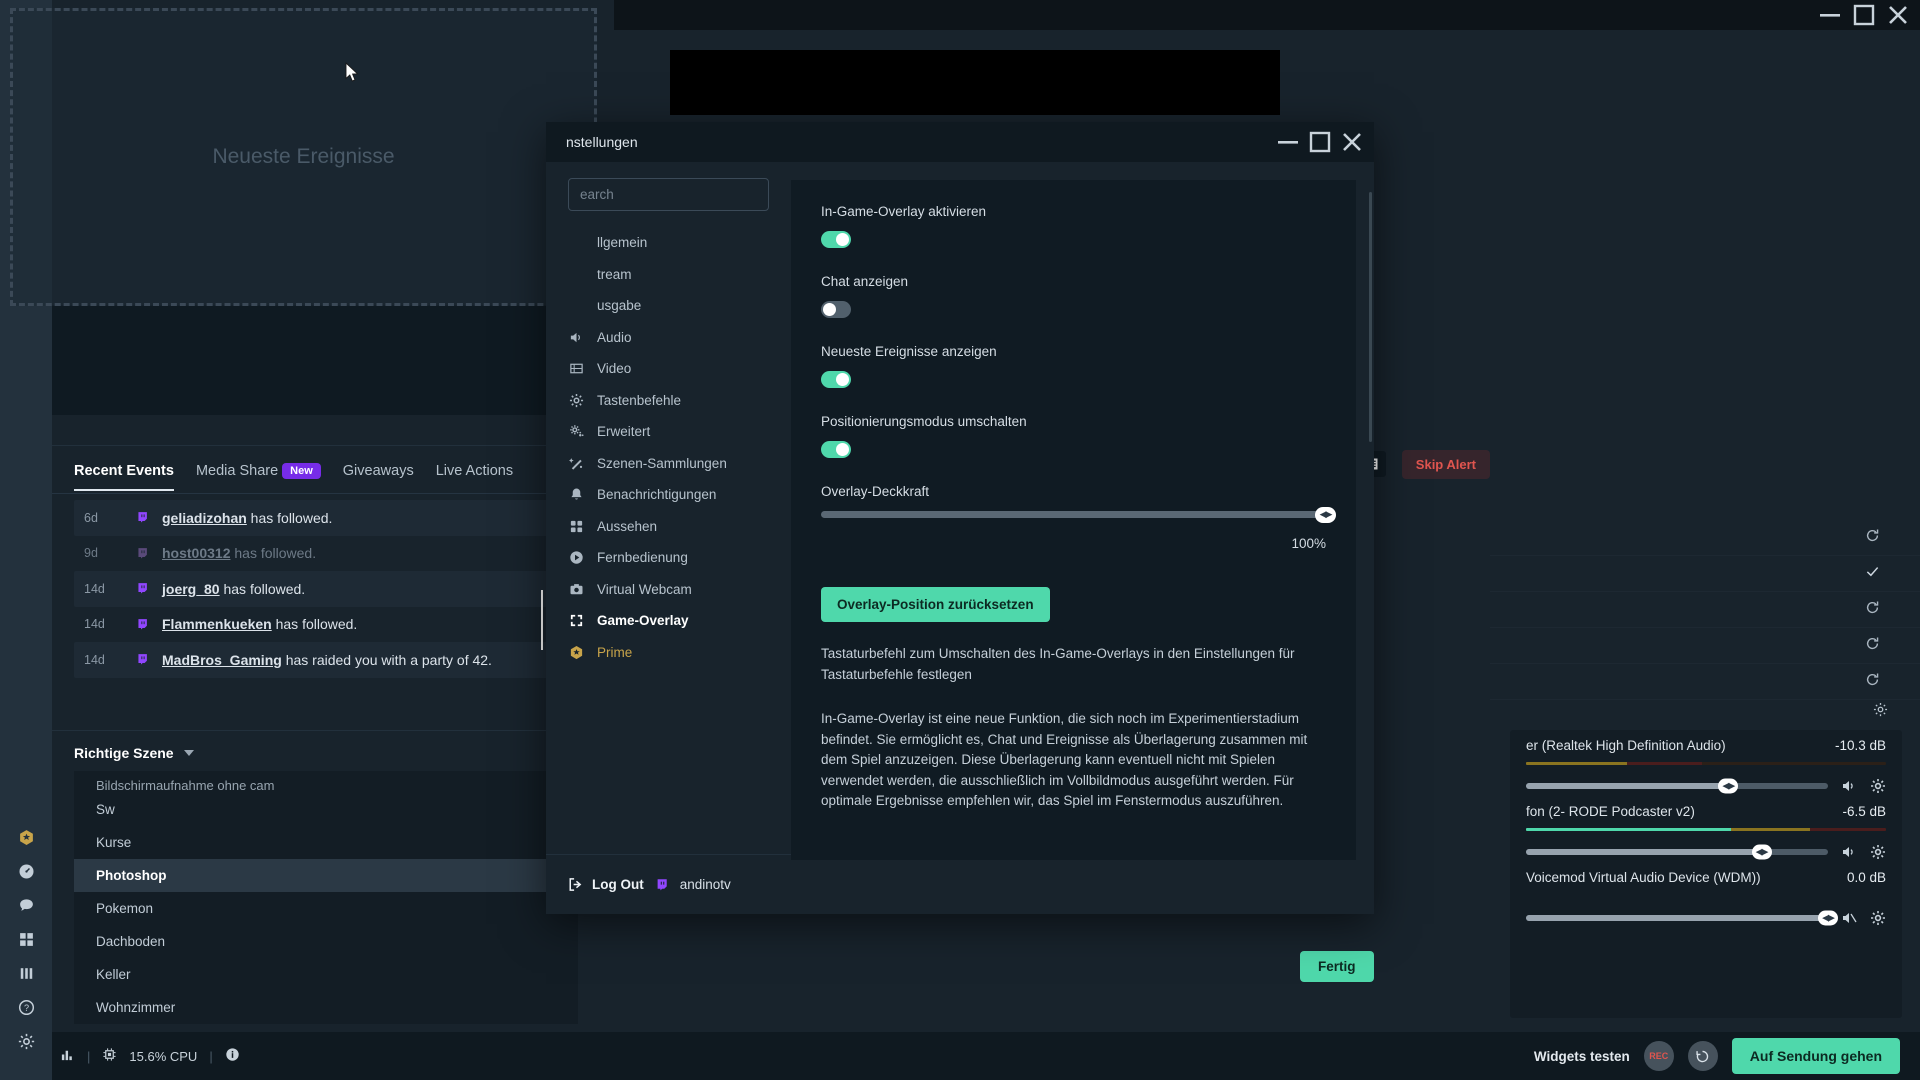 The height and width of the screenshot is (1080, 1920). Describe the element at coordinates (668, 243) in the screenshot. I see `settings-nav-llgemein: llgemein` at that location.